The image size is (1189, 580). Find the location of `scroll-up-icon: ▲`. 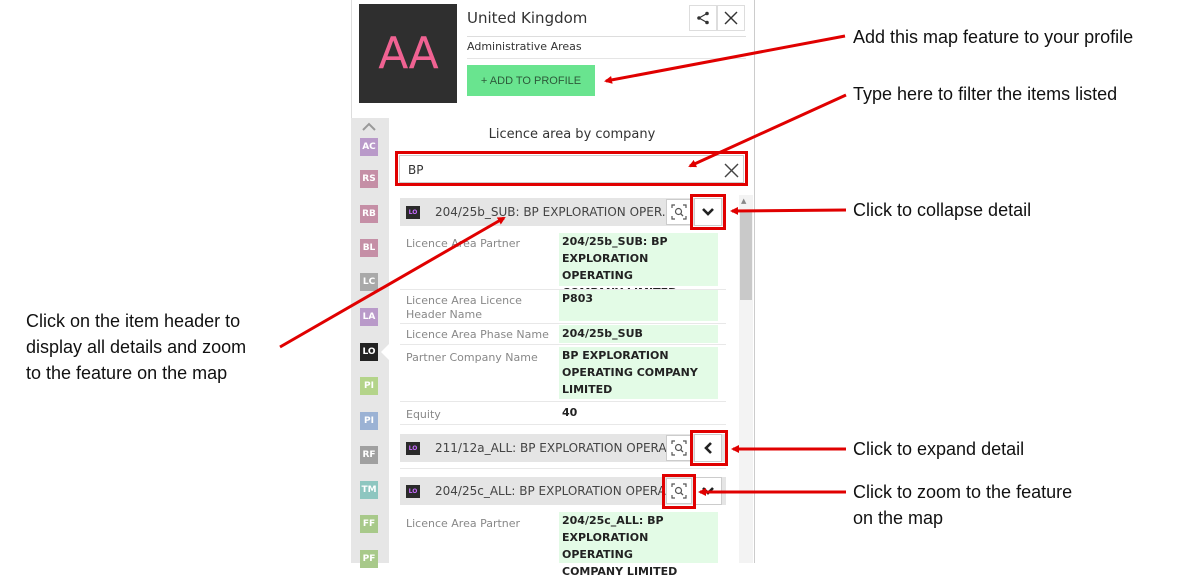

scroll-up-icon: ▲ is located at coordinates (743, 201).